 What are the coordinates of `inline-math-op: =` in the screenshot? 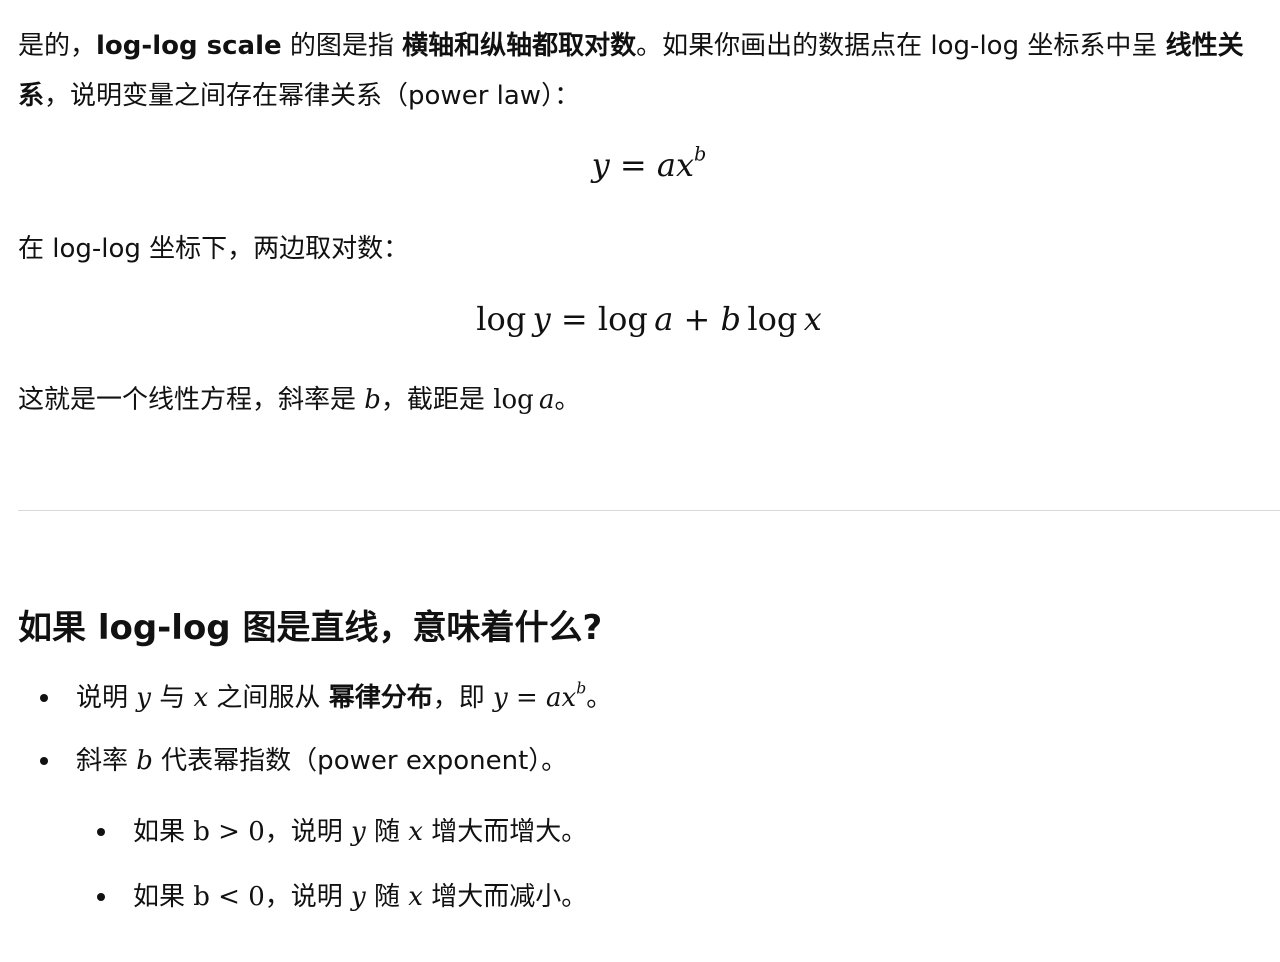 It's located at (527, 698).